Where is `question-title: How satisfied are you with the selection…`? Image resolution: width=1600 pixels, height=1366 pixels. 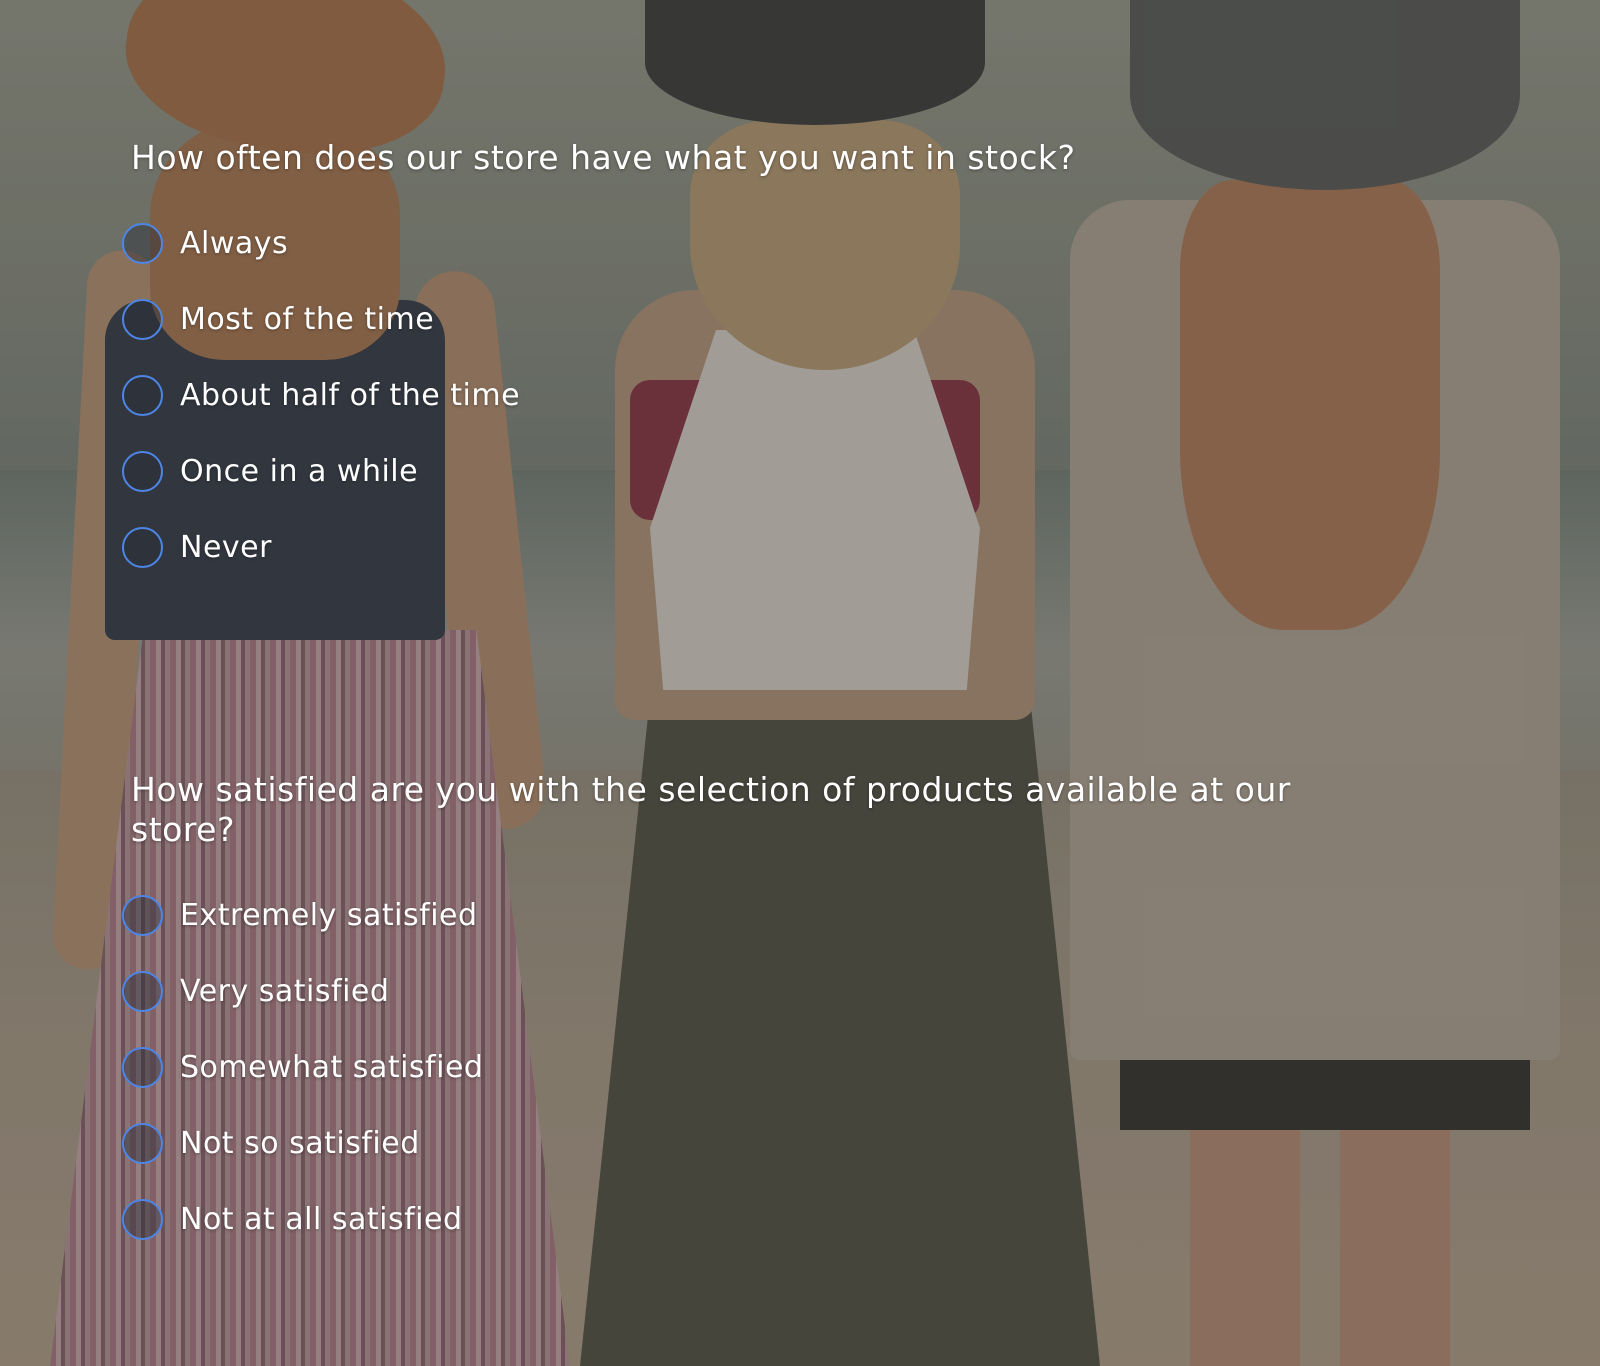
question-title: How satisfied are you with the selection… is located at coordinates (711, 809).